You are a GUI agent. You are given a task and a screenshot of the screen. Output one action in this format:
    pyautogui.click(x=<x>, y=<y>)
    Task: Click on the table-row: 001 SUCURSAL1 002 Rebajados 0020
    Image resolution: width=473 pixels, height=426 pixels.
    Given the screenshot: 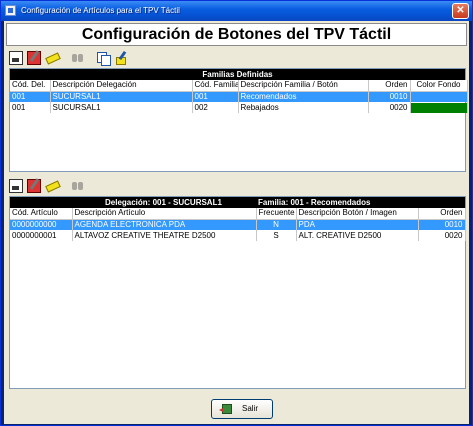 What is the action you would take?
    pyautogui.click(x=239, y=107)
    